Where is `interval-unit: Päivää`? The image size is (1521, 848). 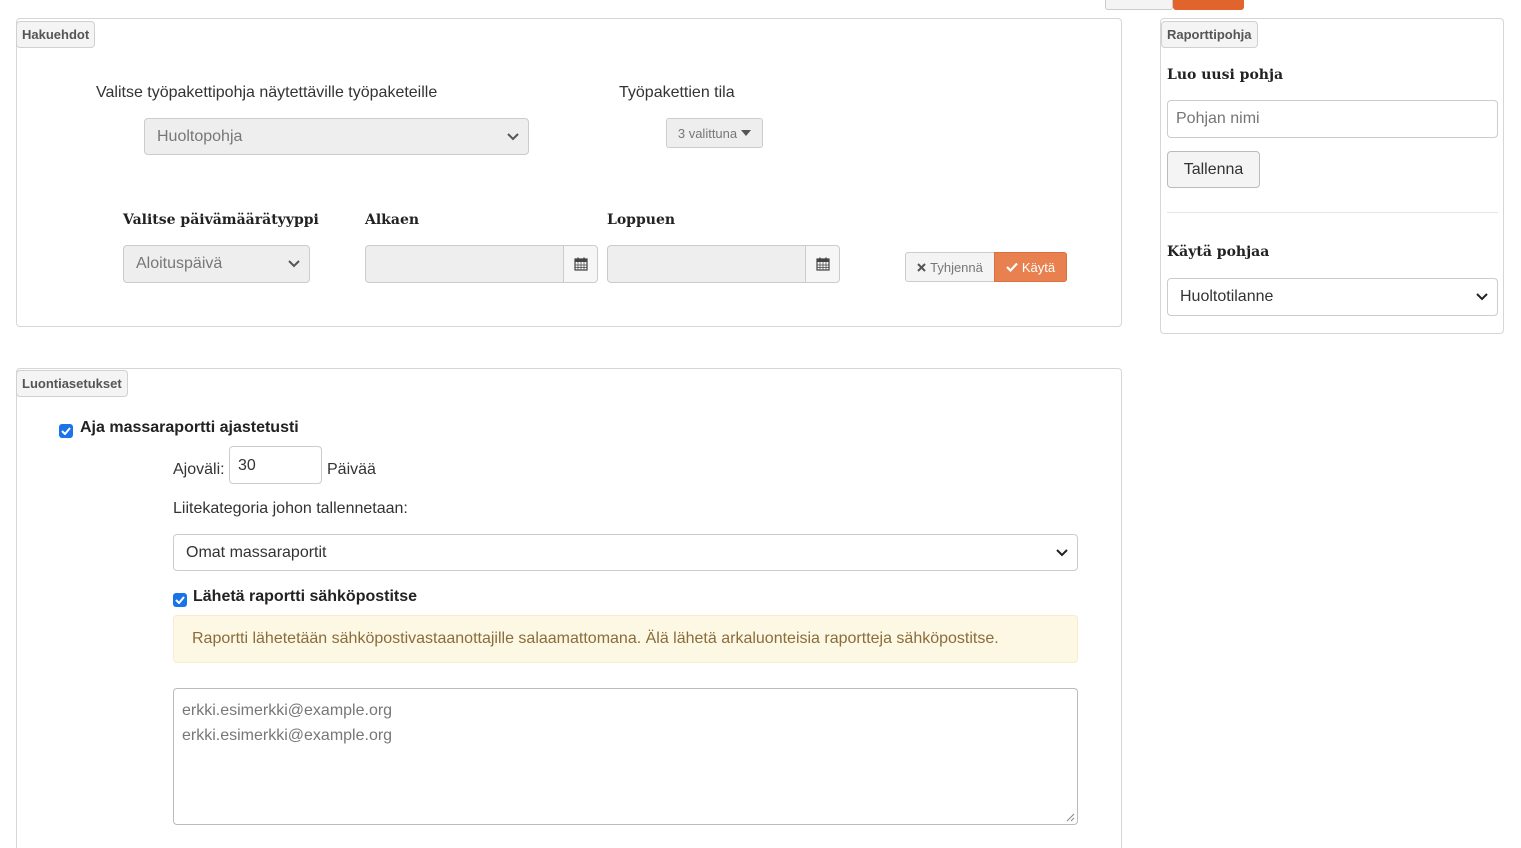 interval-unit: Päivää is located at coordinates (351, 469).